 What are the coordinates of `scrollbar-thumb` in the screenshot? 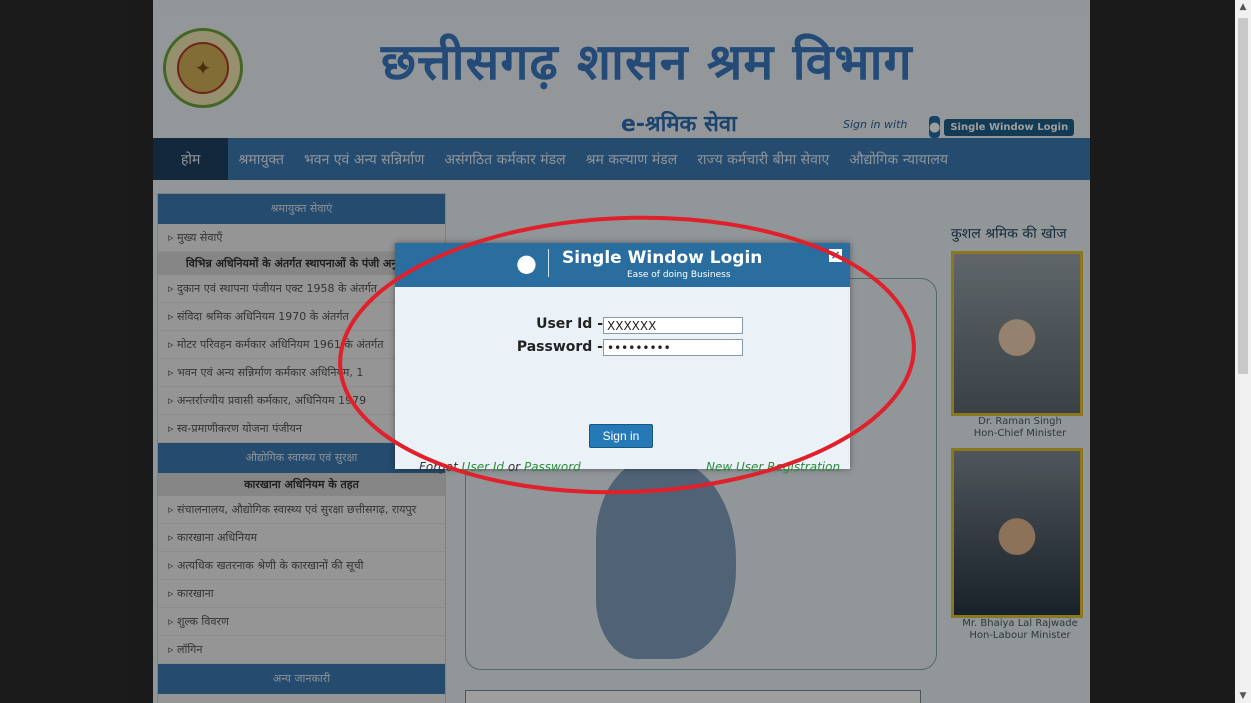 It's located at (1243, 196).